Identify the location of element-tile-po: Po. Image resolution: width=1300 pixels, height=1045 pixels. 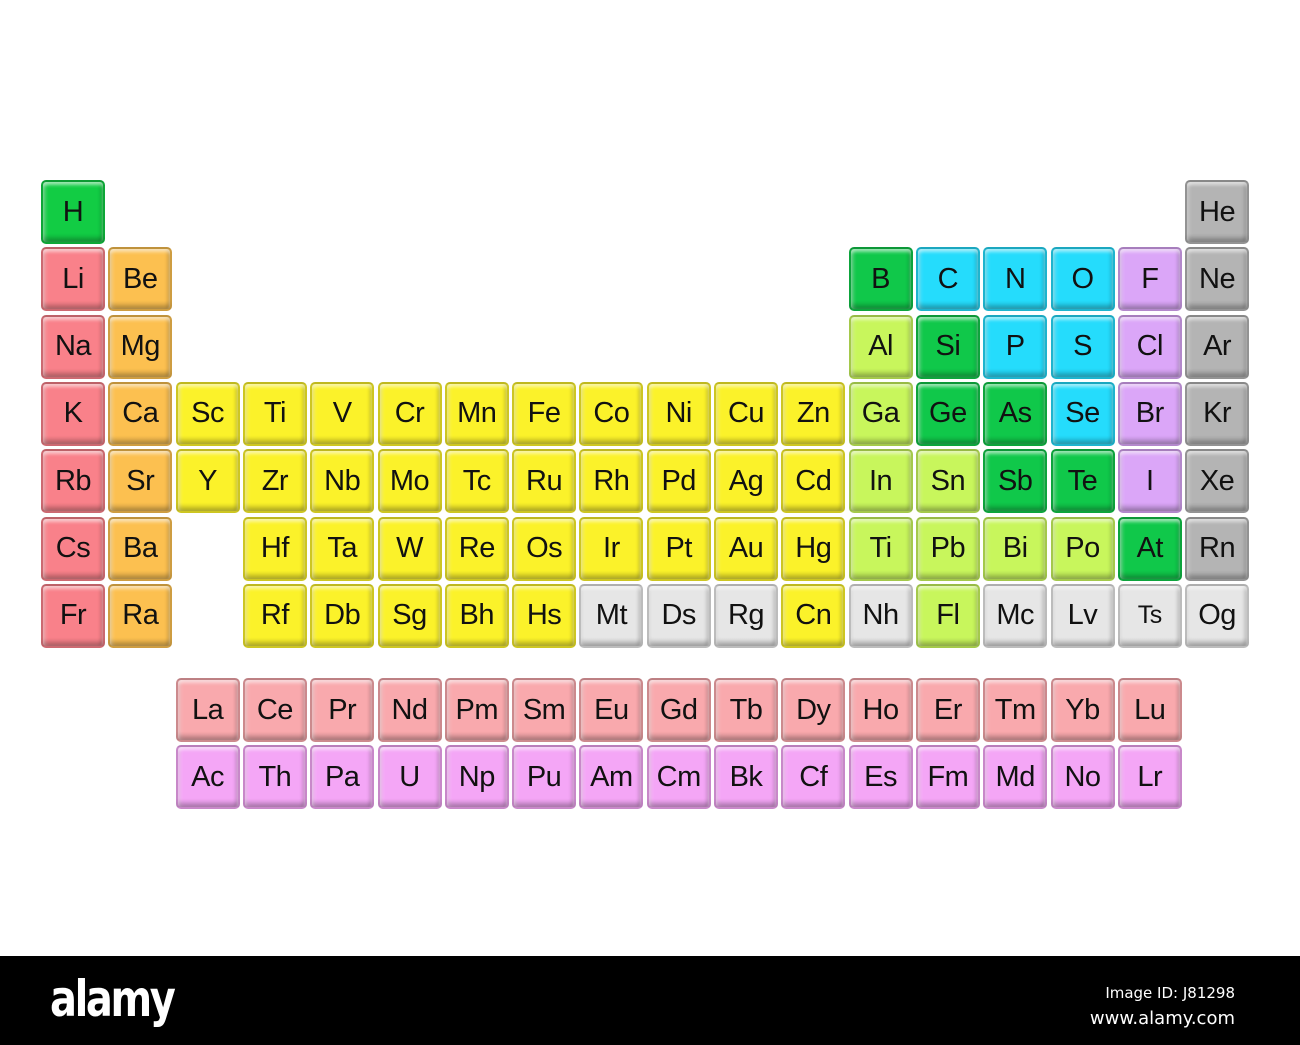
(1082, 548).